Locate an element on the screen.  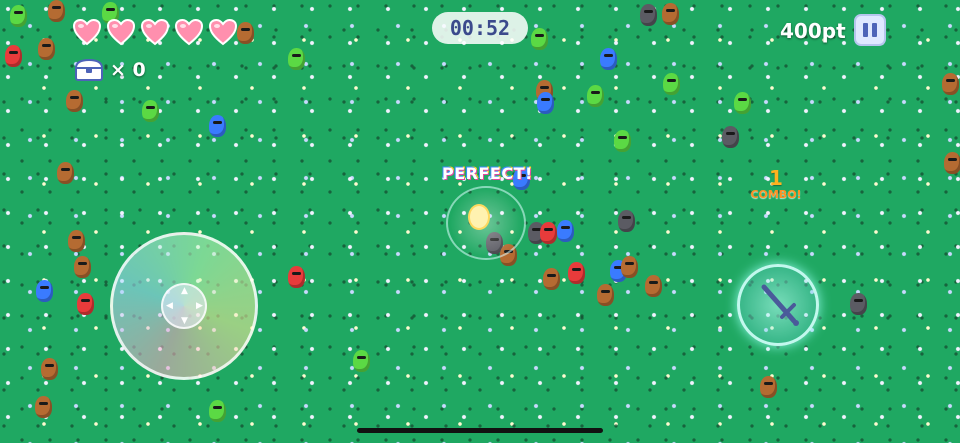
joystick-arrow-icon: ▼ is located at coordinates (184, 321).